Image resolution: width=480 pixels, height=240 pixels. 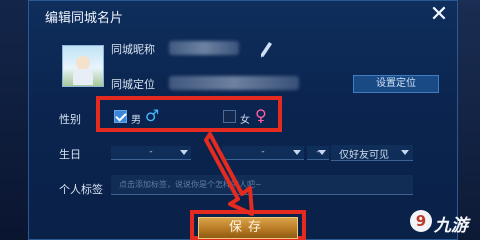 I want to click on arrow-annotation, so click(x=229, y=174).